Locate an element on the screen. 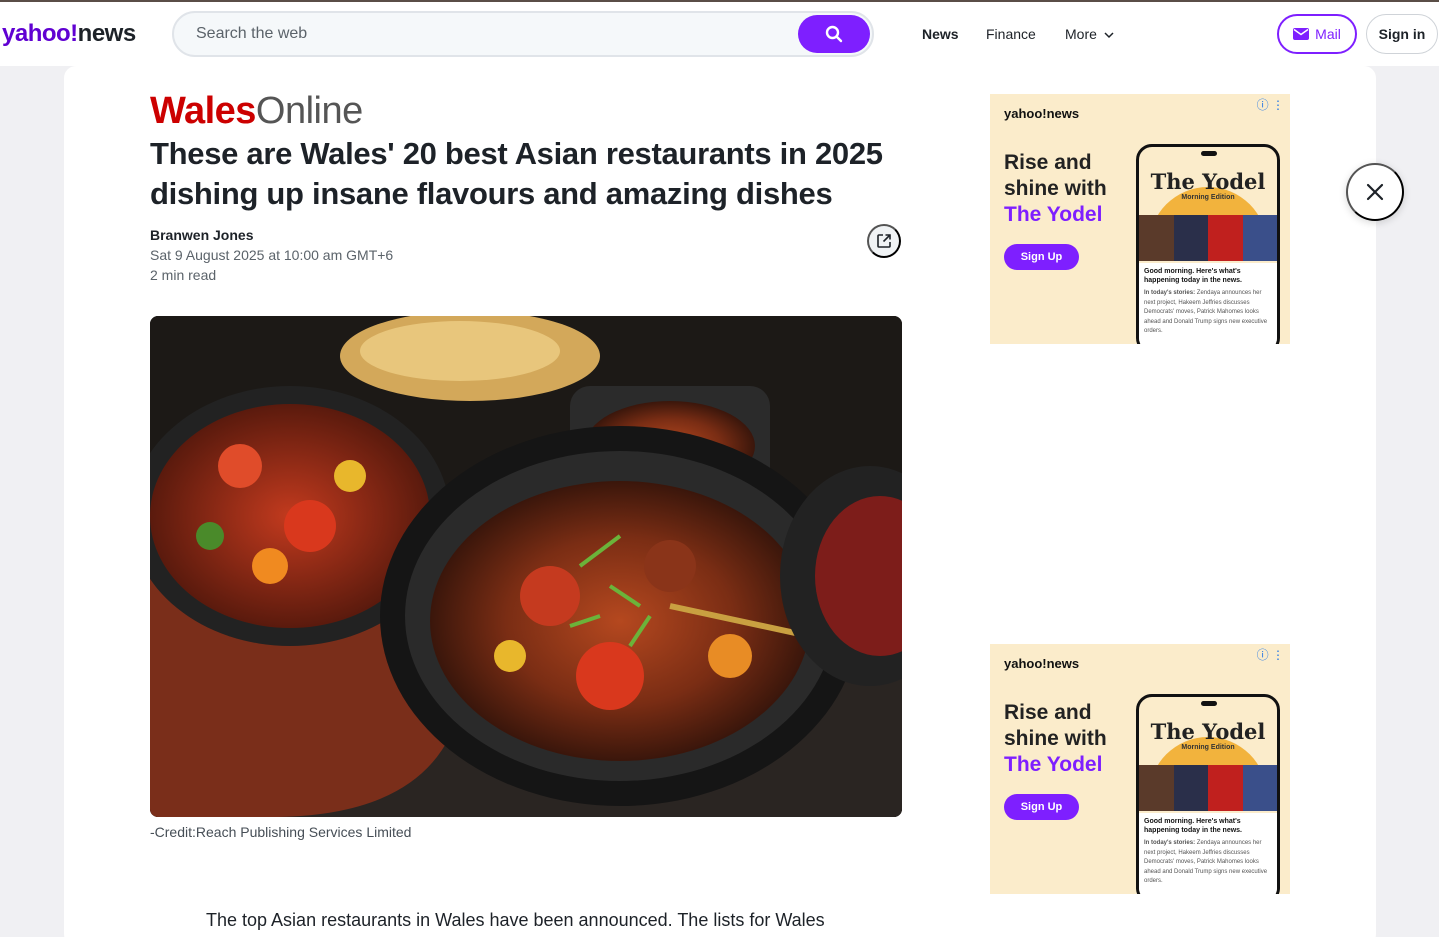  nav-finance: Finance is located at coordinates (1011, 34).